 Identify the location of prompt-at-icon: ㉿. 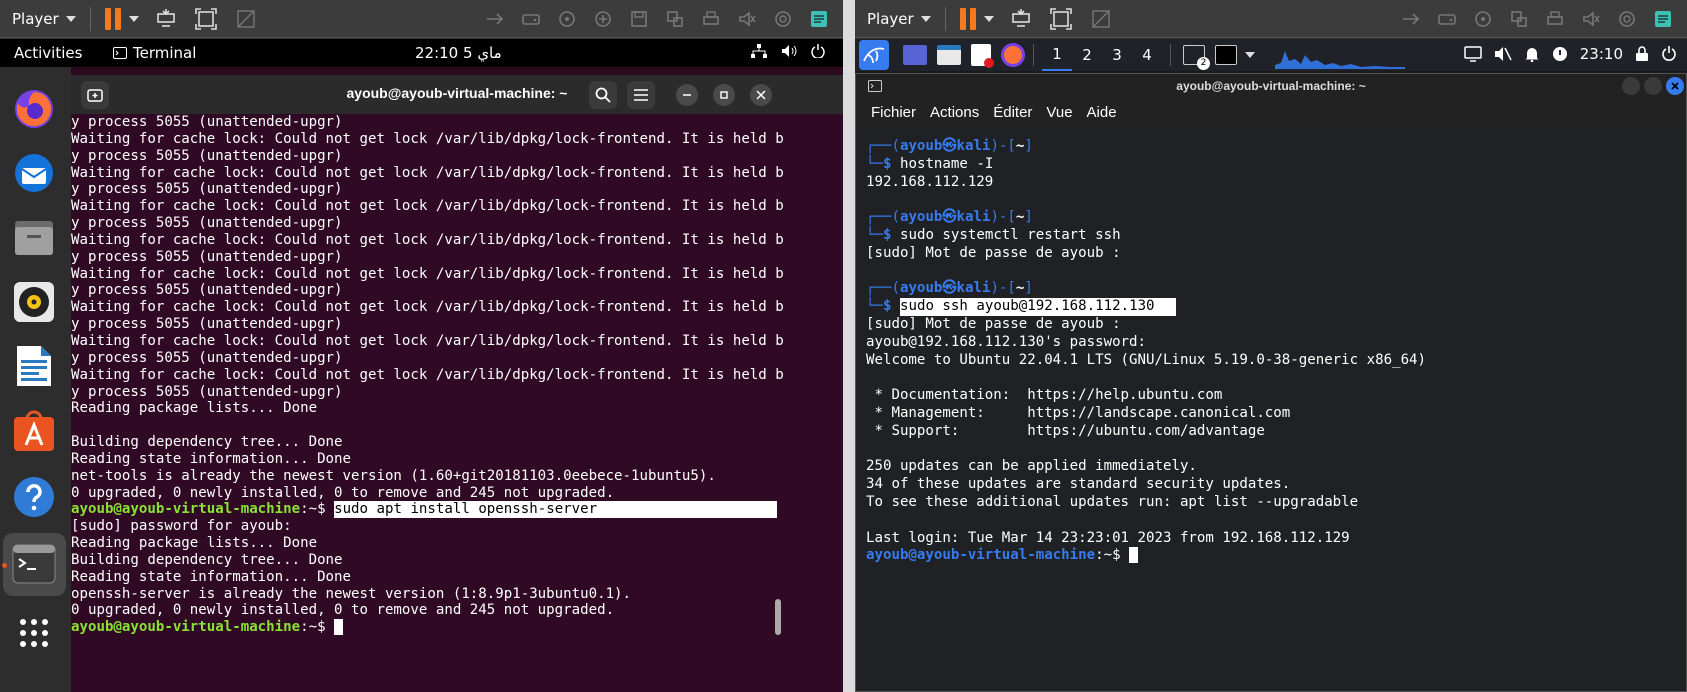
(949, 146).